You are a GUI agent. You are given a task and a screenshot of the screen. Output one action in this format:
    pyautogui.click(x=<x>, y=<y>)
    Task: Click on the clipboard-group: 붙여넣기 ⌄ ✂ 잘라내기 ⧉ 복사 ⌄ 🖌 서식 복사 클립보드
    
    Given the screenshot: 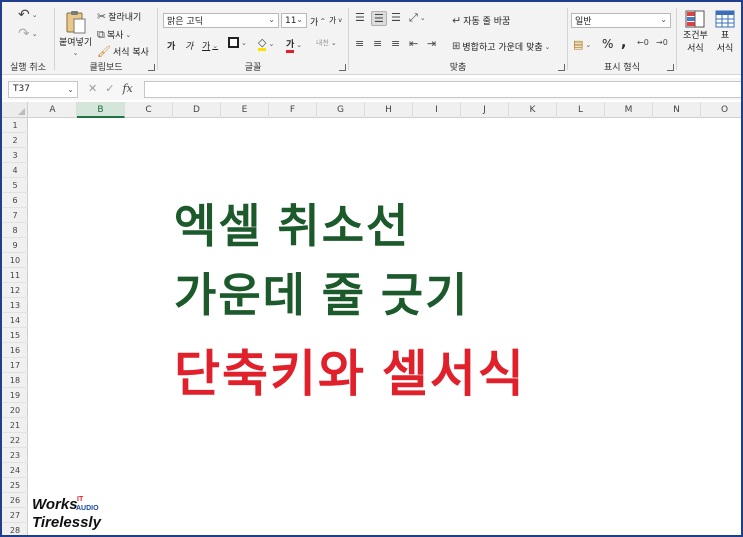 What is the action you would take?
    pyautogui.click(x=106, y=38)
    